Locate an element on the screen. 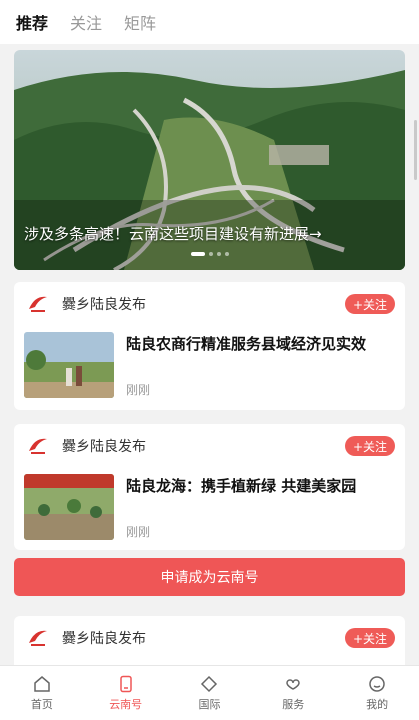  article-title: 陆良农商行精准服务县域经济见实效 is located at coordinates (246, 344).